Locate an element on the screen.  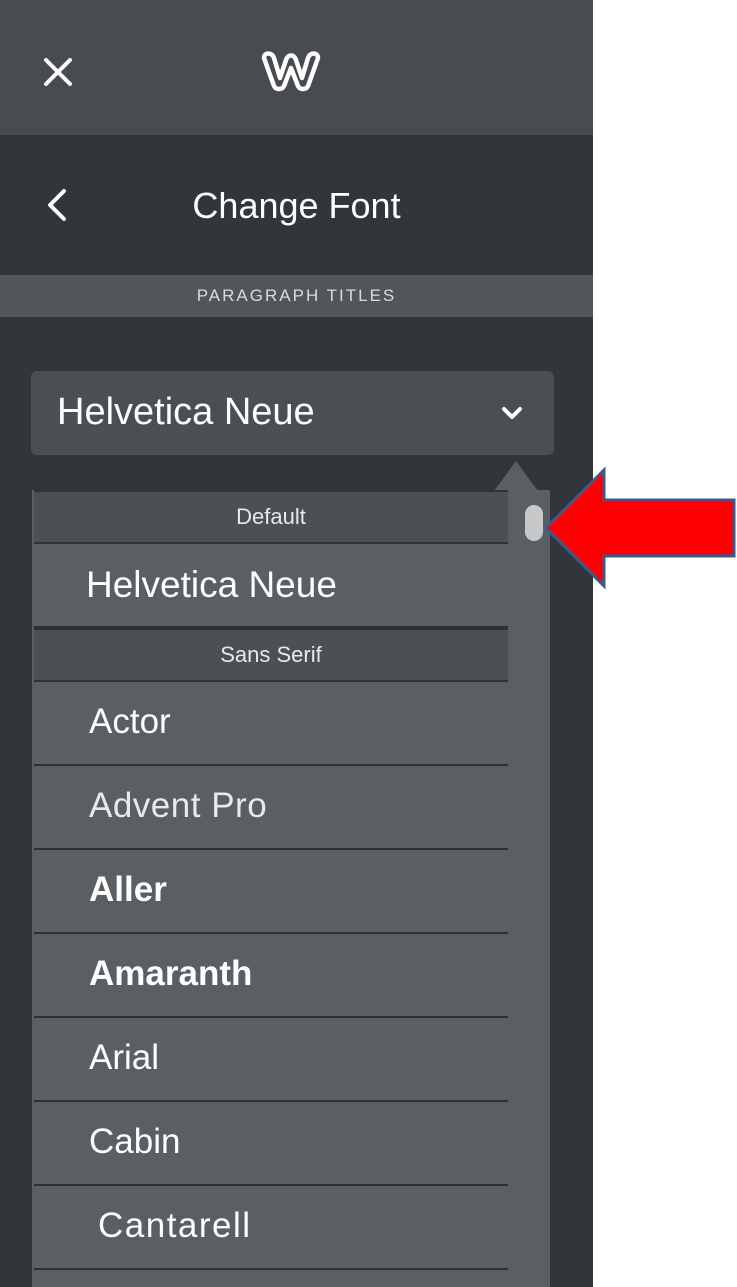
page-title: Change Font is located at coordinates (296, 206).